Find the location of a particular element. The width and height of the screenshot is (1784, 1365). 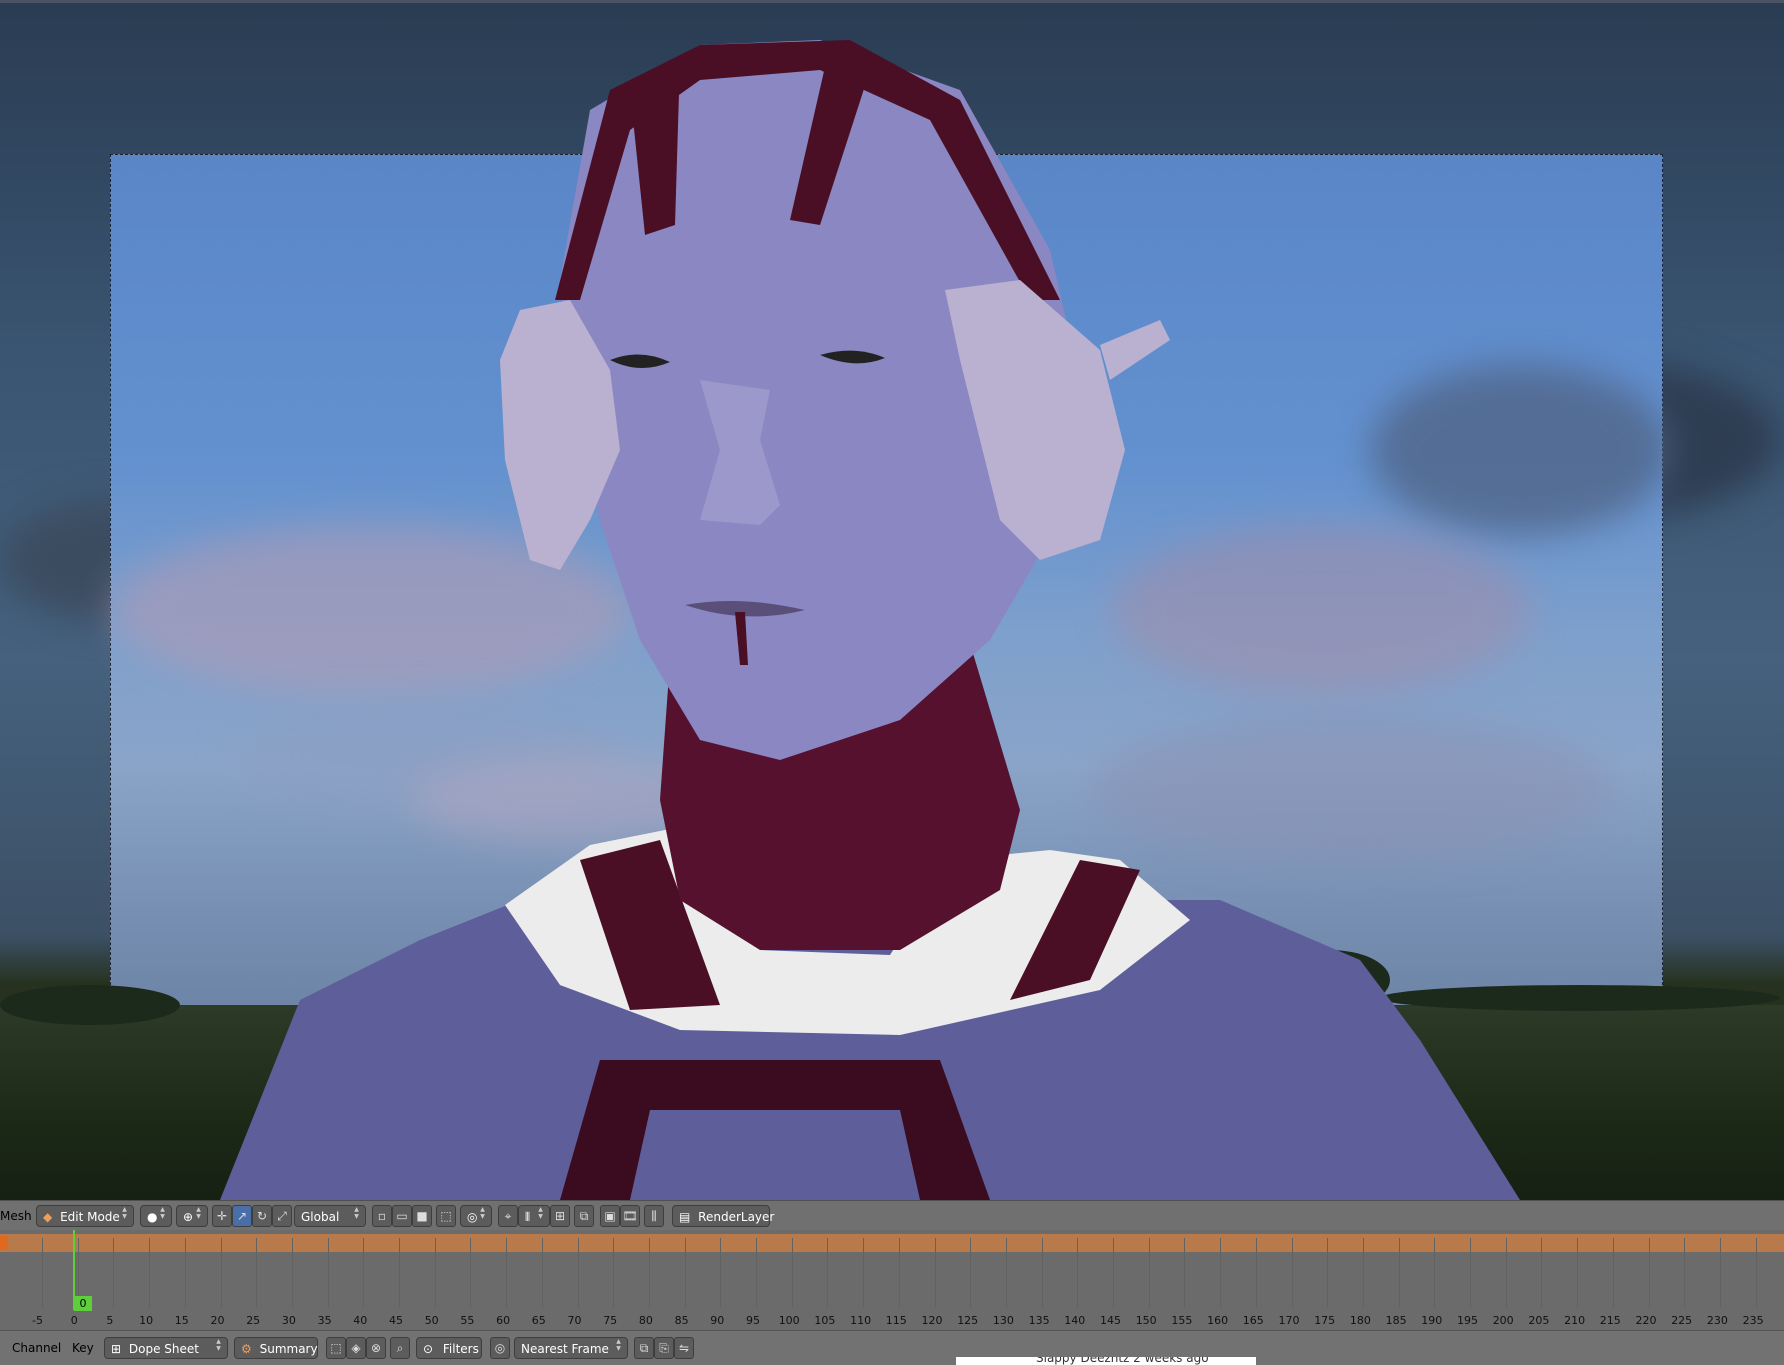

filters-label: Filters is located at coordinates (460, 1349).